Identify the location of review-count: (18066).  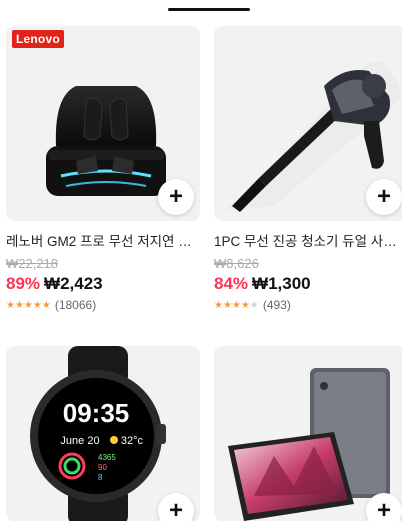
(75, 305).